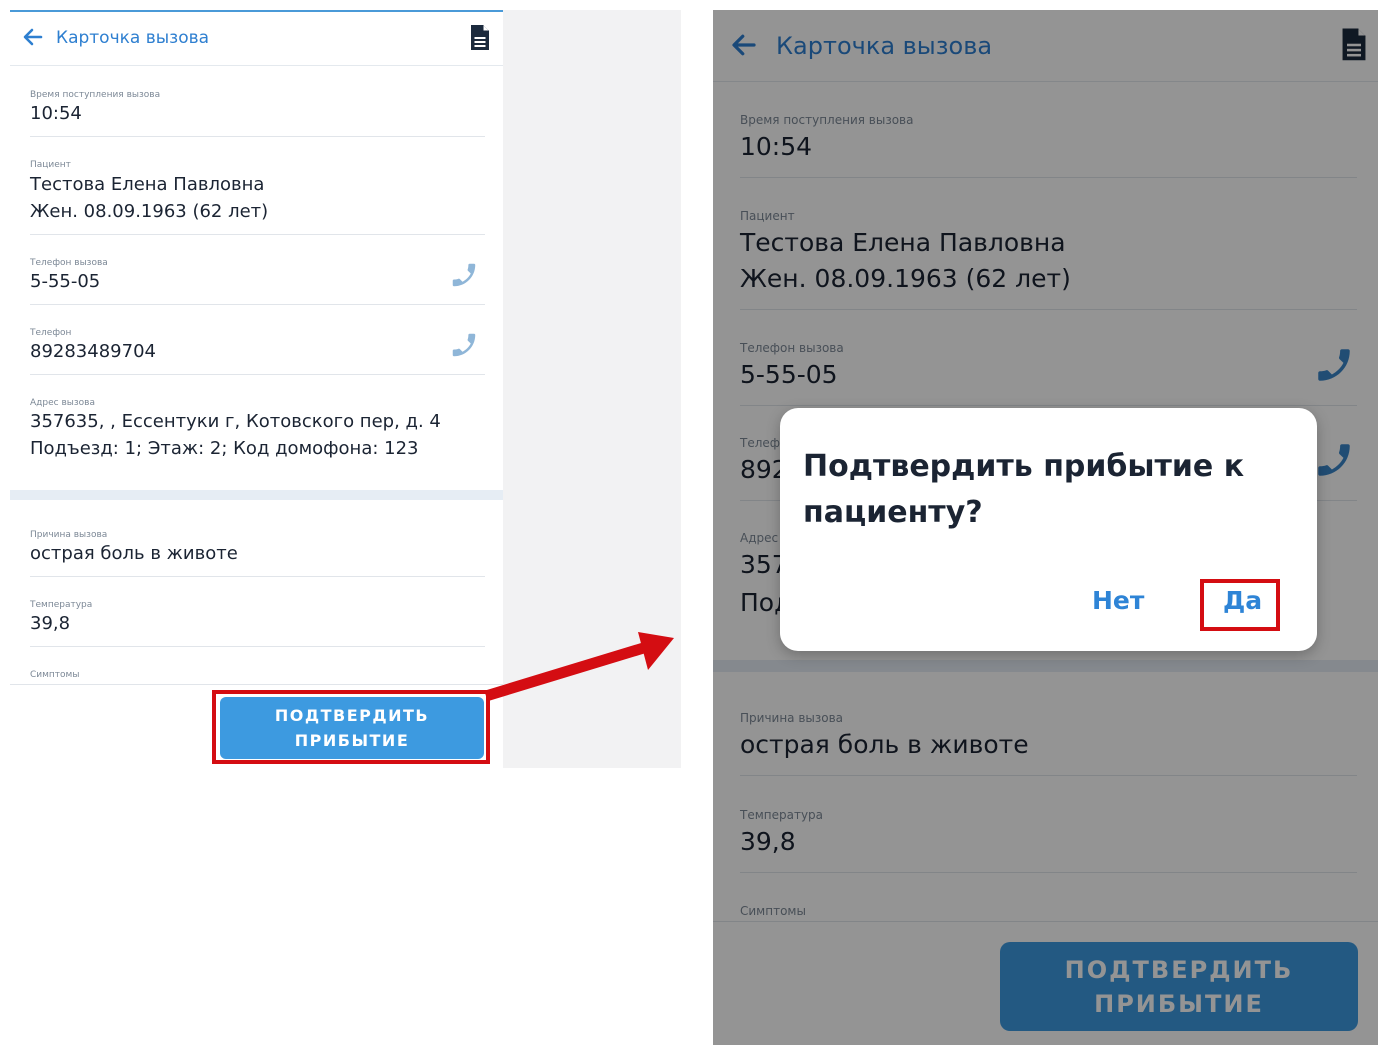 The image size is (1378, 1045). Describe the element at coordinates (352, 715) in the screenshot. I see `confirm-button-line1: ПОДТВЕРДИТЬ` at that location.